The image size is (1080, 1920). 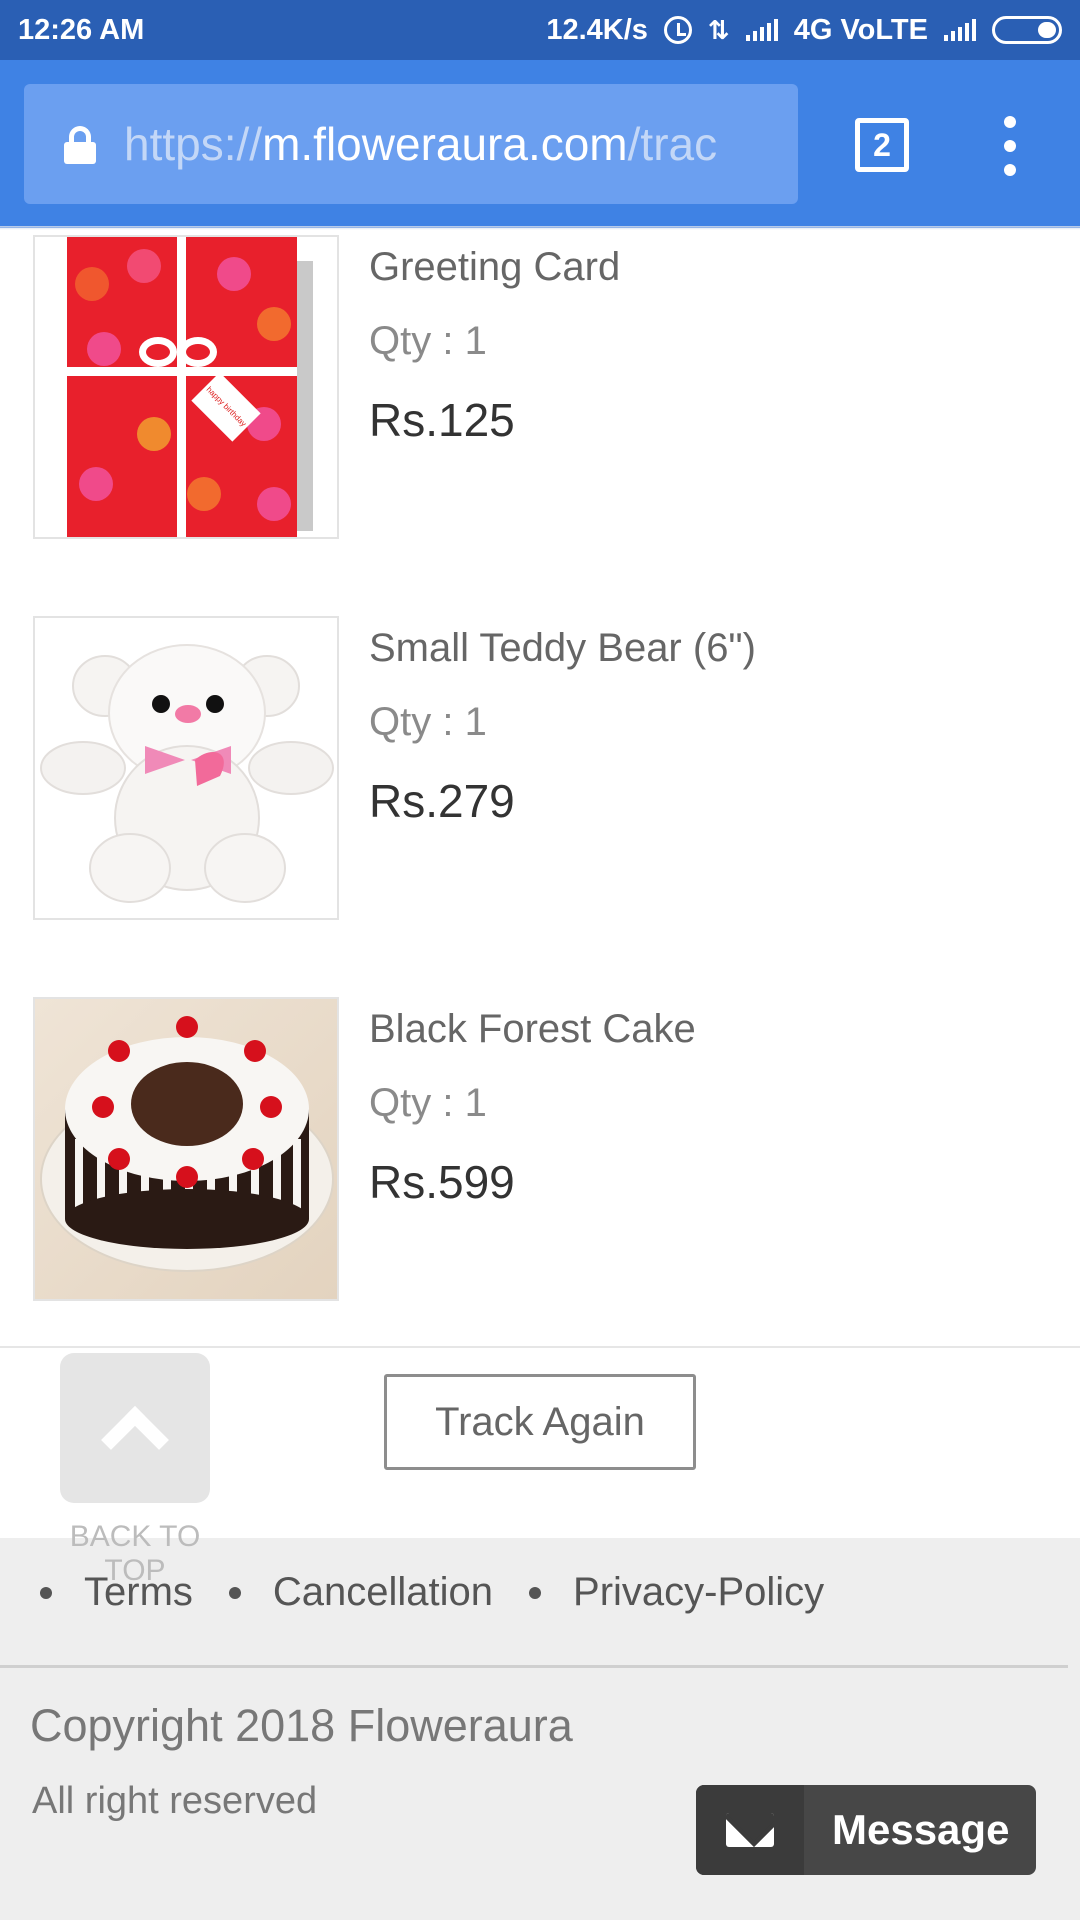 What do you see at coordinates (718, 29) in the screenshot?
I see `data-transfer-icon: ⇅` at bounding box center [718, 29].